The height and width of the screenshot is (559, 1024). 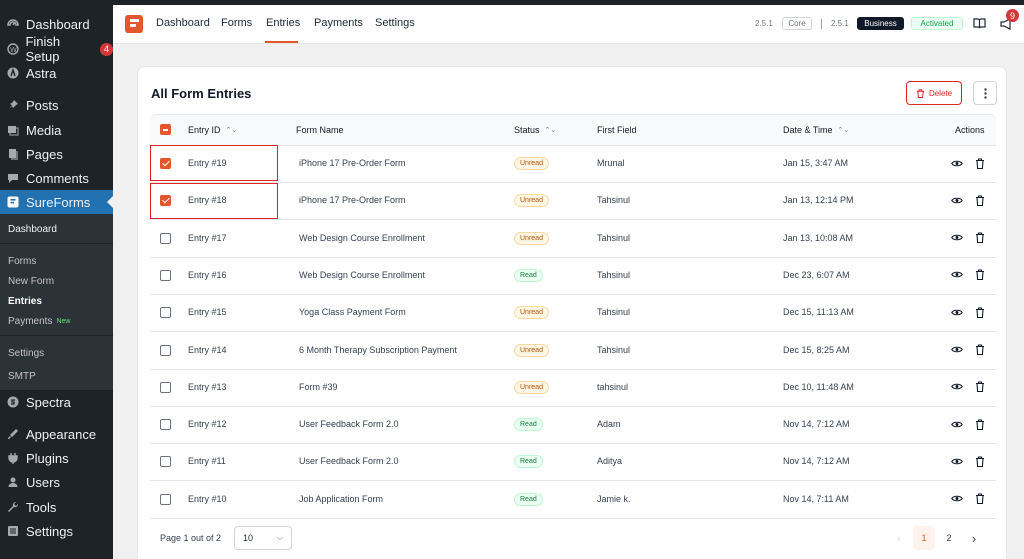 What do you see at coordinates (974, 538) in the screenshot?
I see `next-page-button: ›` at bounding box center [974, 538].